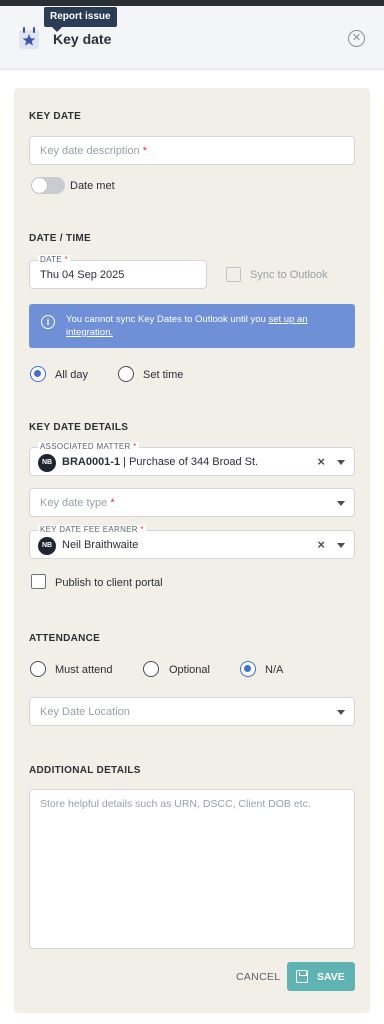 The height and width of the screenshot is (1024, 384). Describe the element at coordinates (65, 638) in the screenshot. I see `section-attendance: ATTENDANCE` at that location.